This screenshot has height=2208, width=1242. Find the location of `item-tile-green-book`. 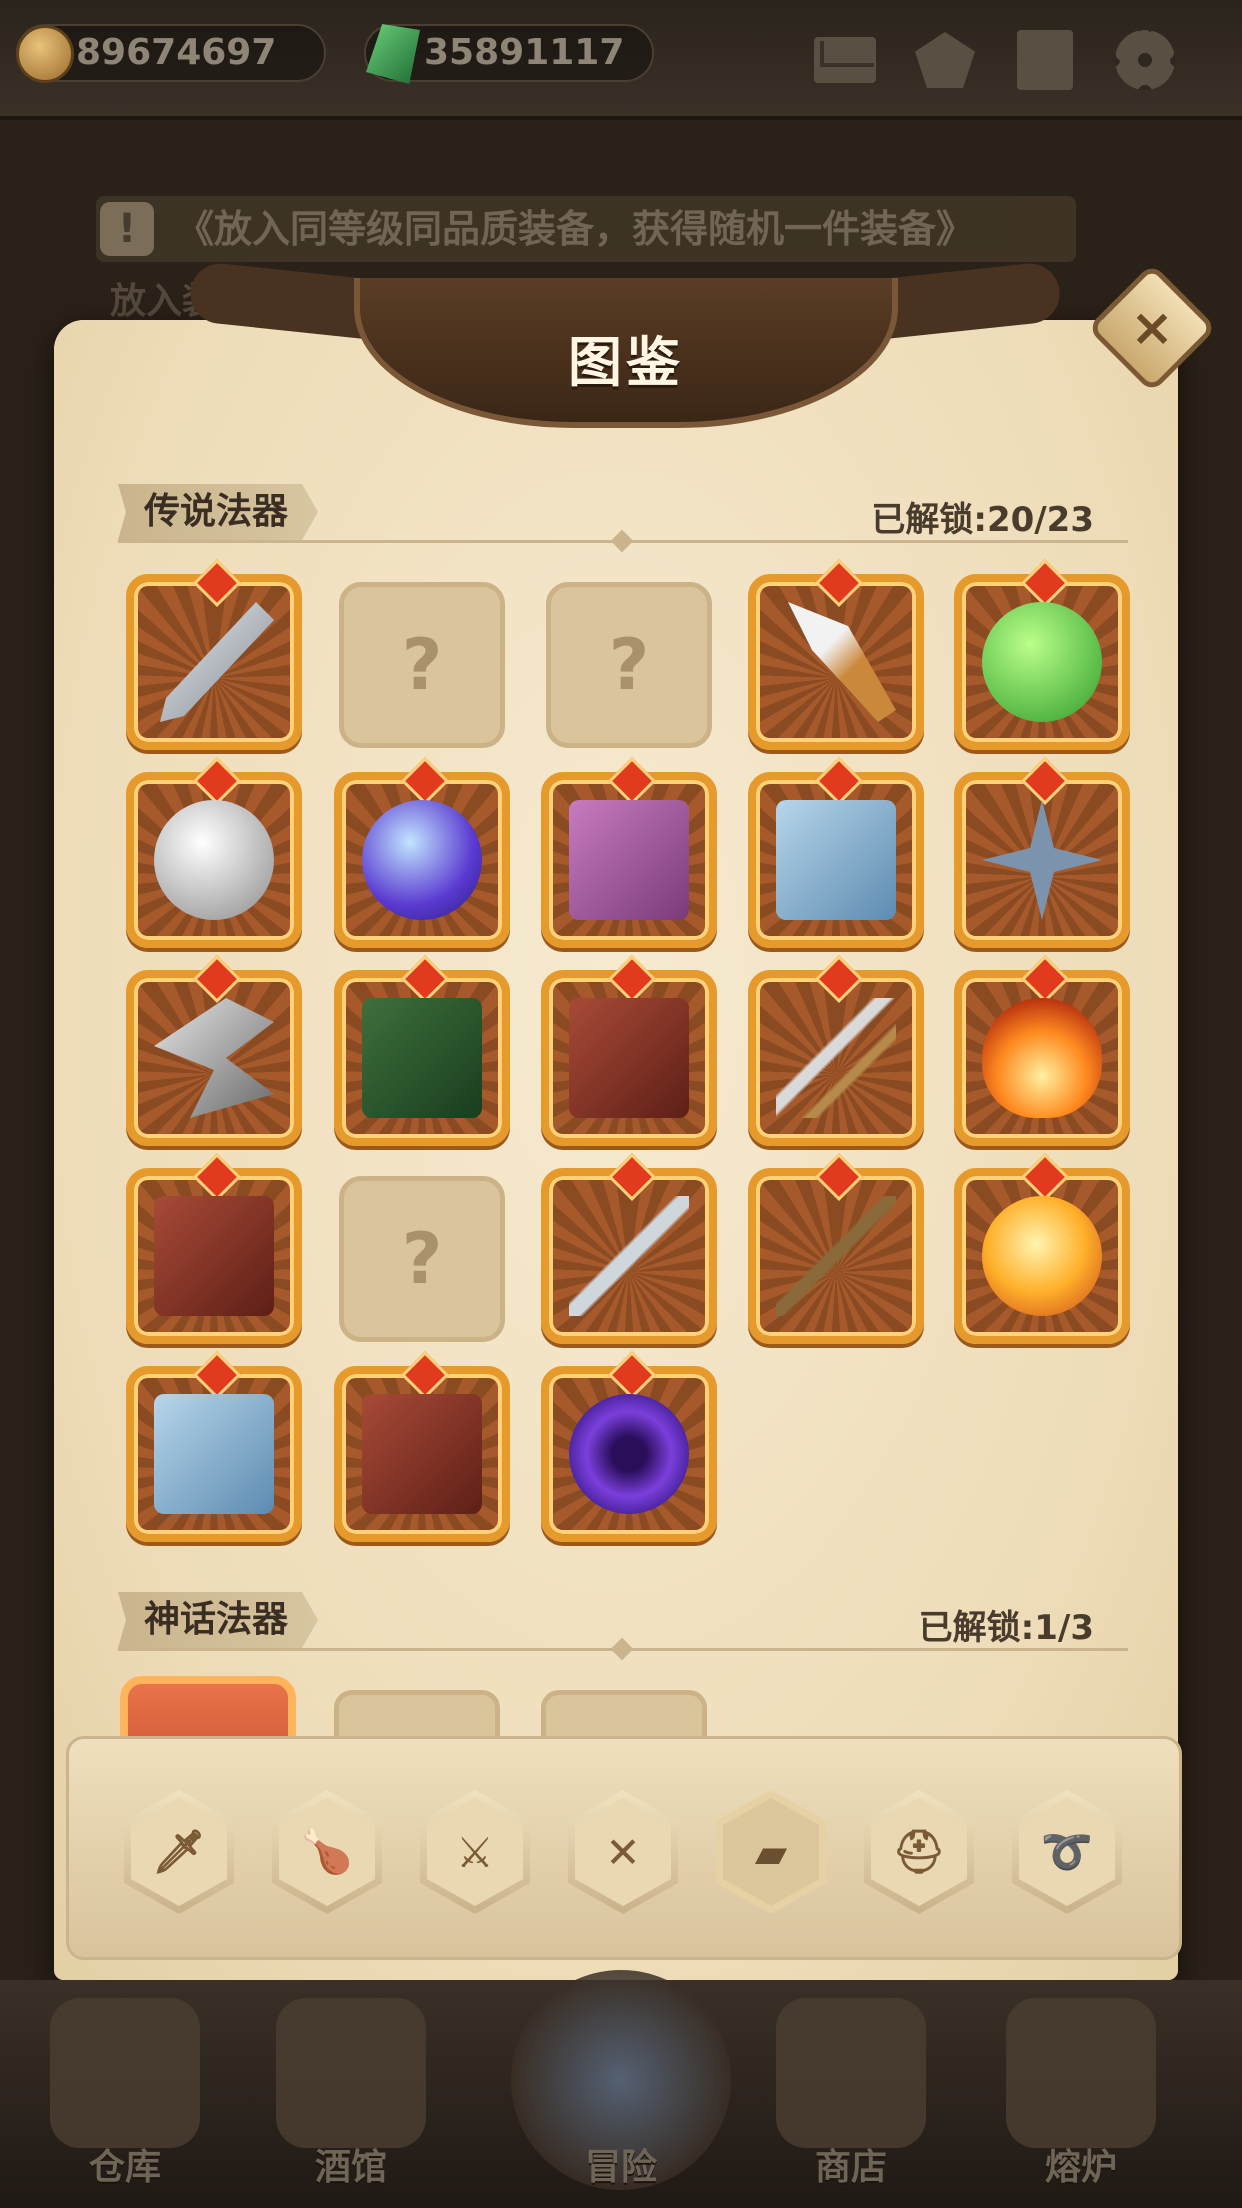

item-tile-green-book is located at coordinates (422, 1058).